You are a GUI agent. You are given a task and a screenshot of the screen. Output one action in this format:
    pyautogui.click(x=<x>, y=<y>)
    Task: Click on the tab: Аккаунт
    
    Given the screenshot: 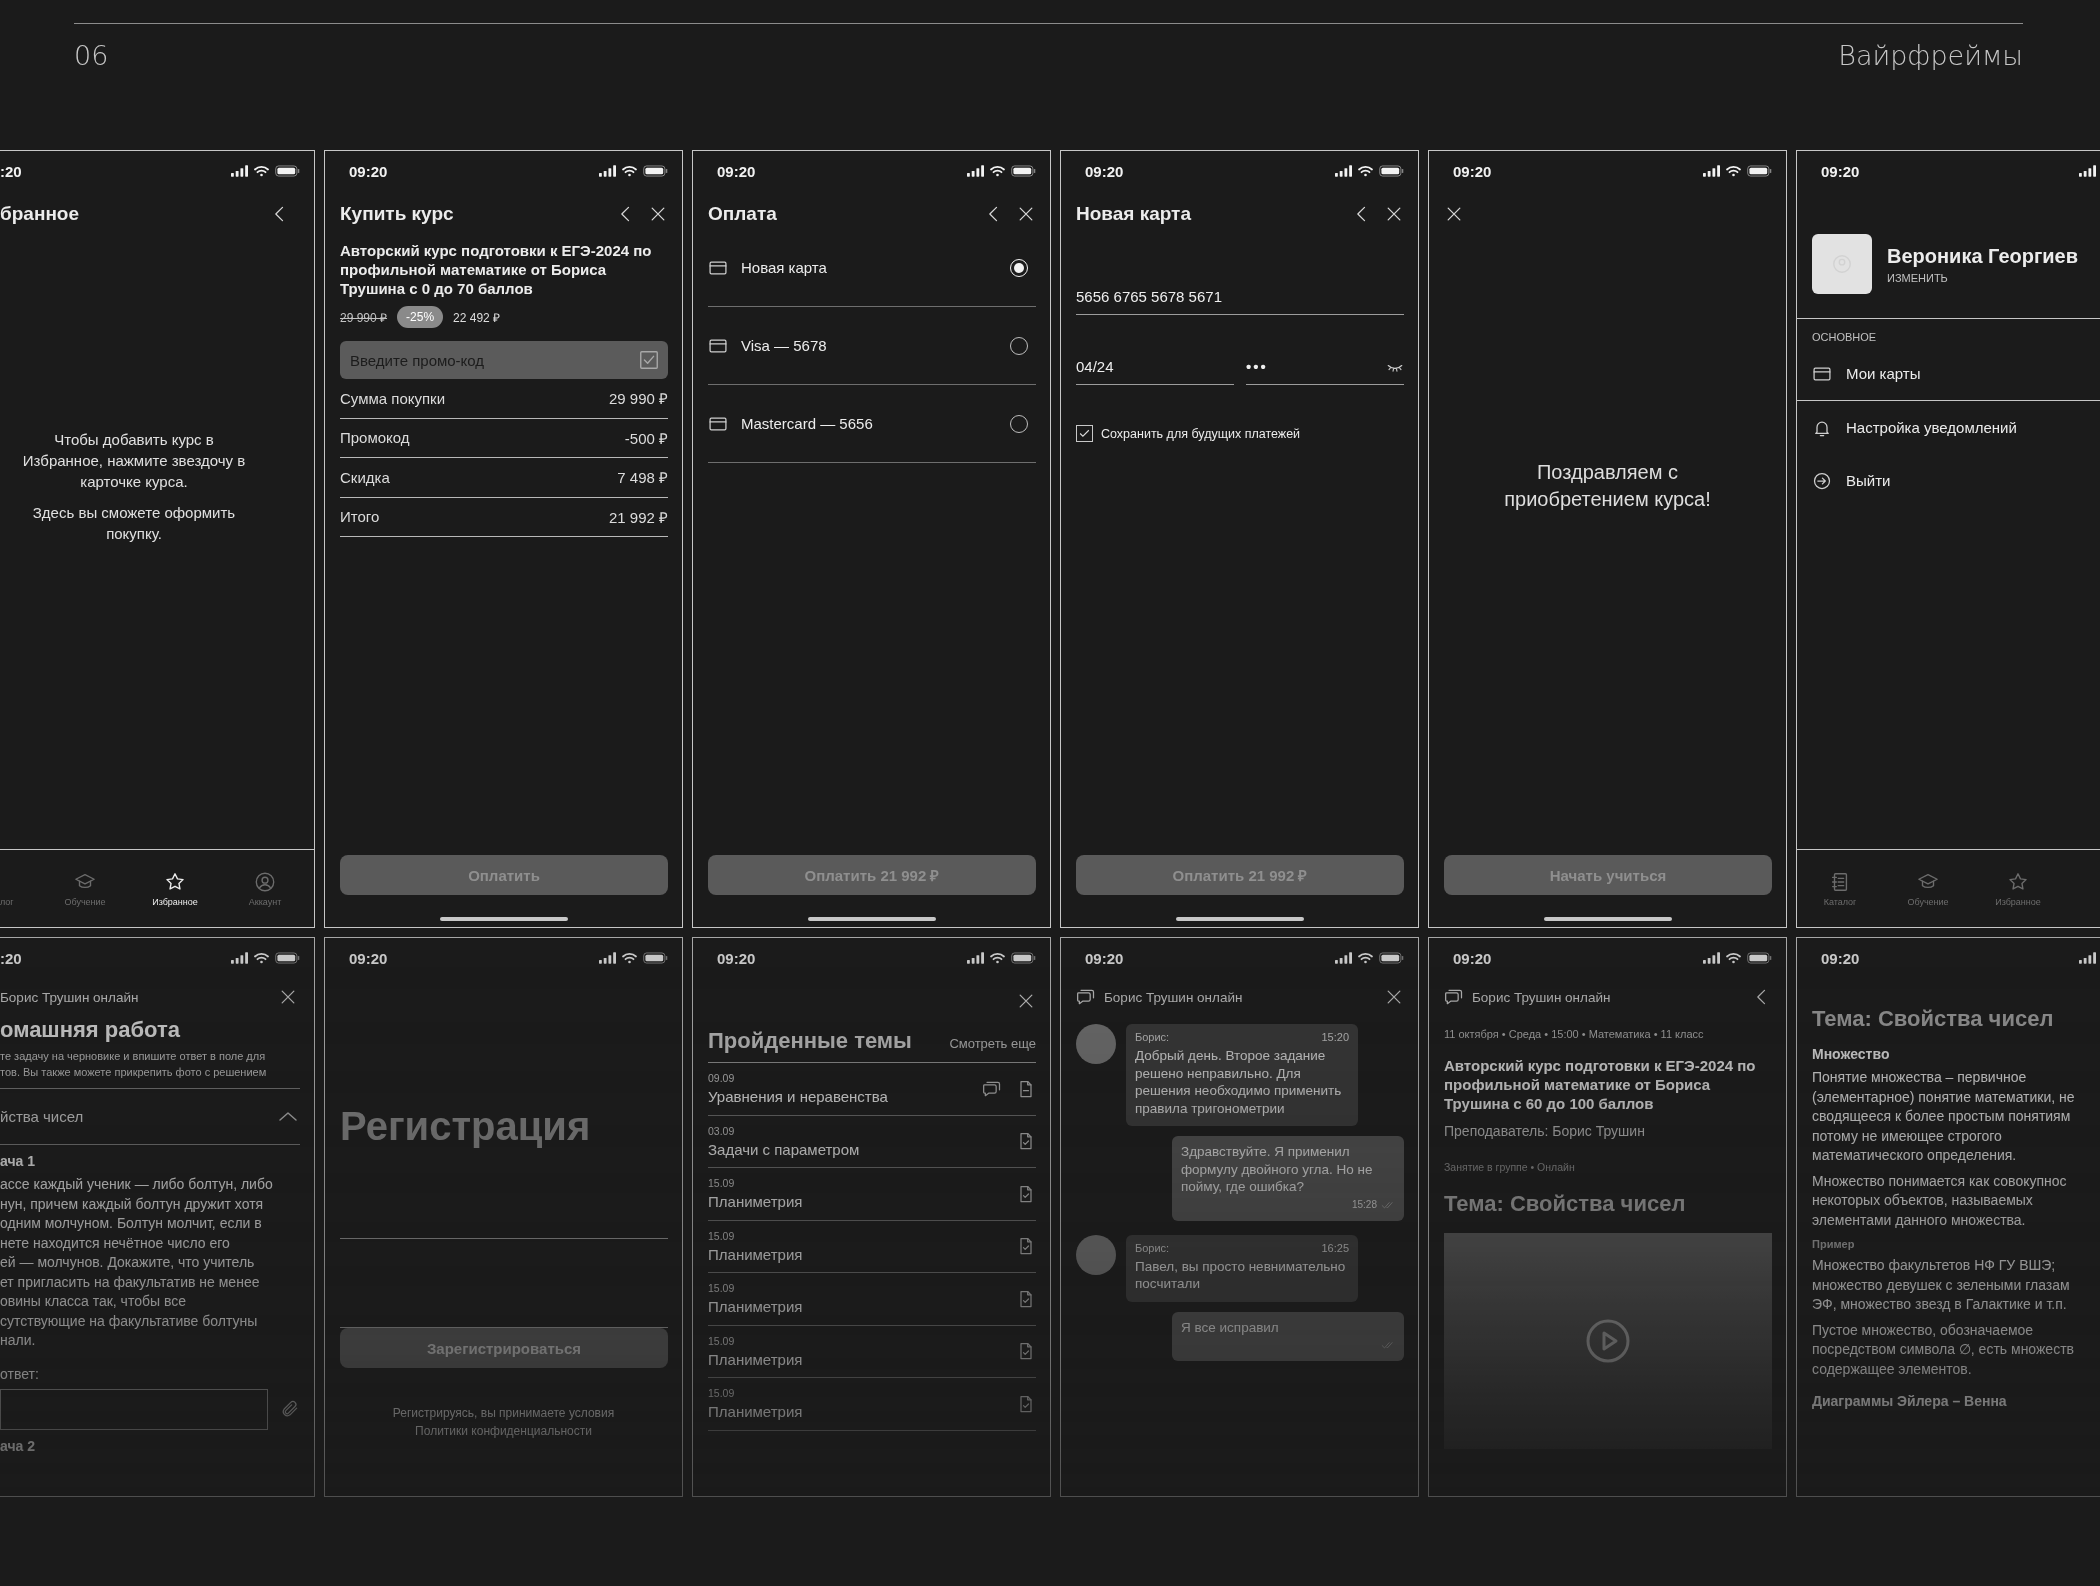 What is the action you would take?
    pyautogui.click(x=265, y=888)
    